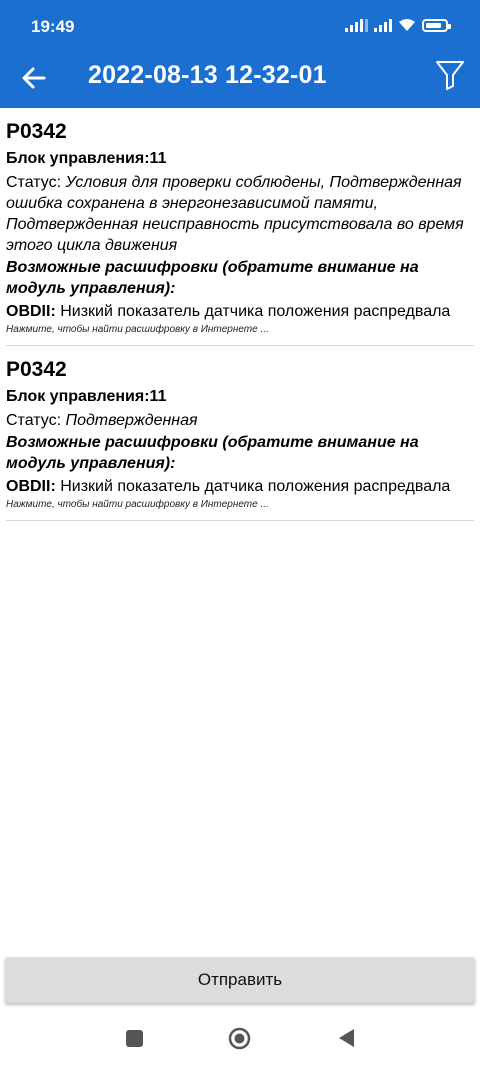  What do you see at coordinates (383, 25) in the screenshot?
I see `signal-2-icon` at bounding box center [383, 25].